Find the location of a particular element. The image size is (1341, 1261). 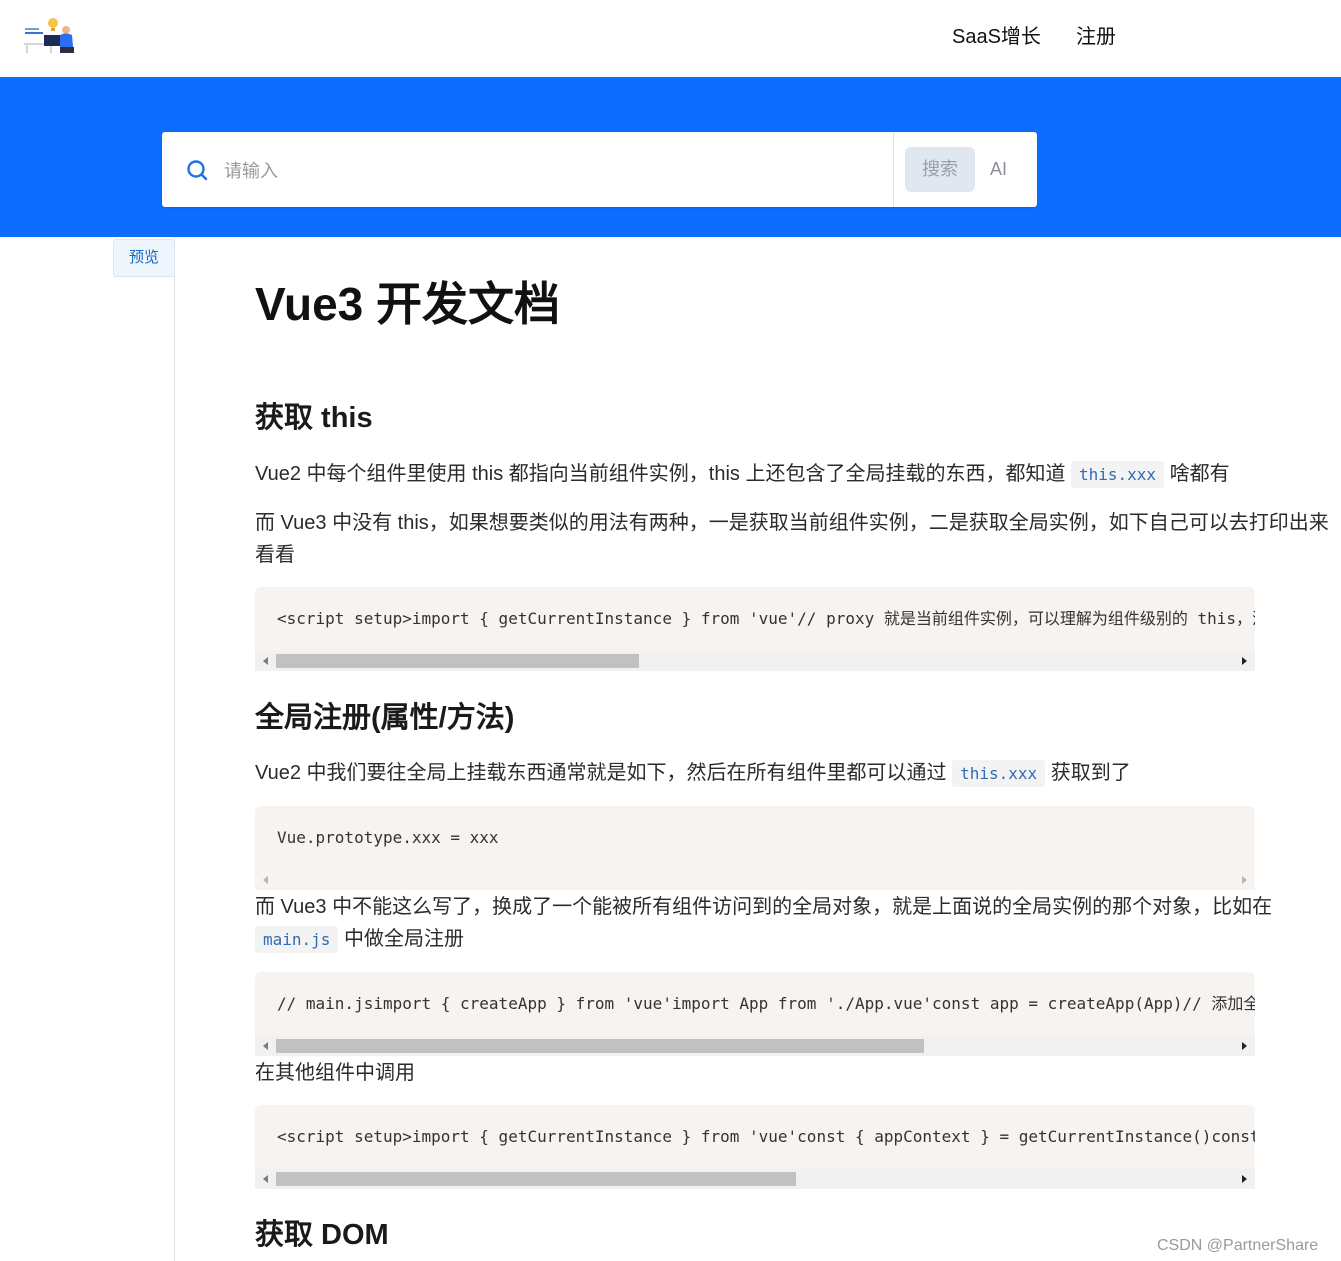

watermark: CSDN @PartnerShare is located at coordinates (1238, 1245).